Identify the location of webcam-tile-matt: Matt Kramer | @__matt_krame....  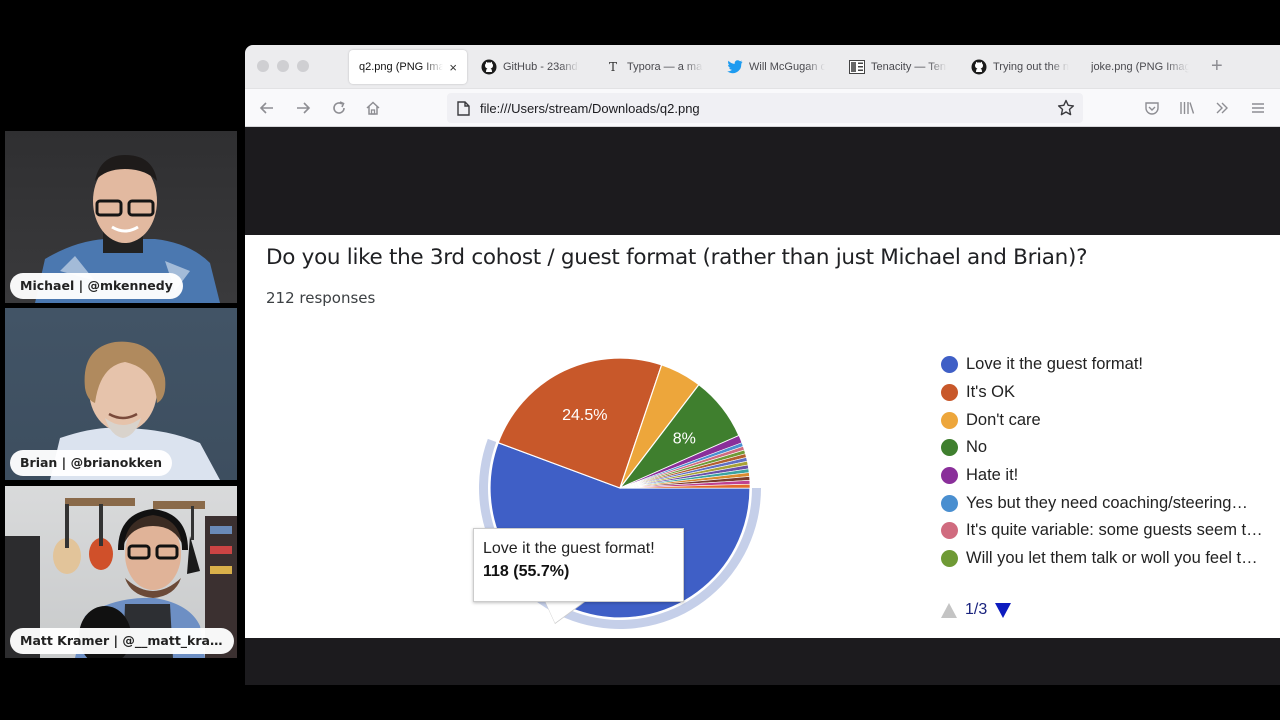
(121, 572).